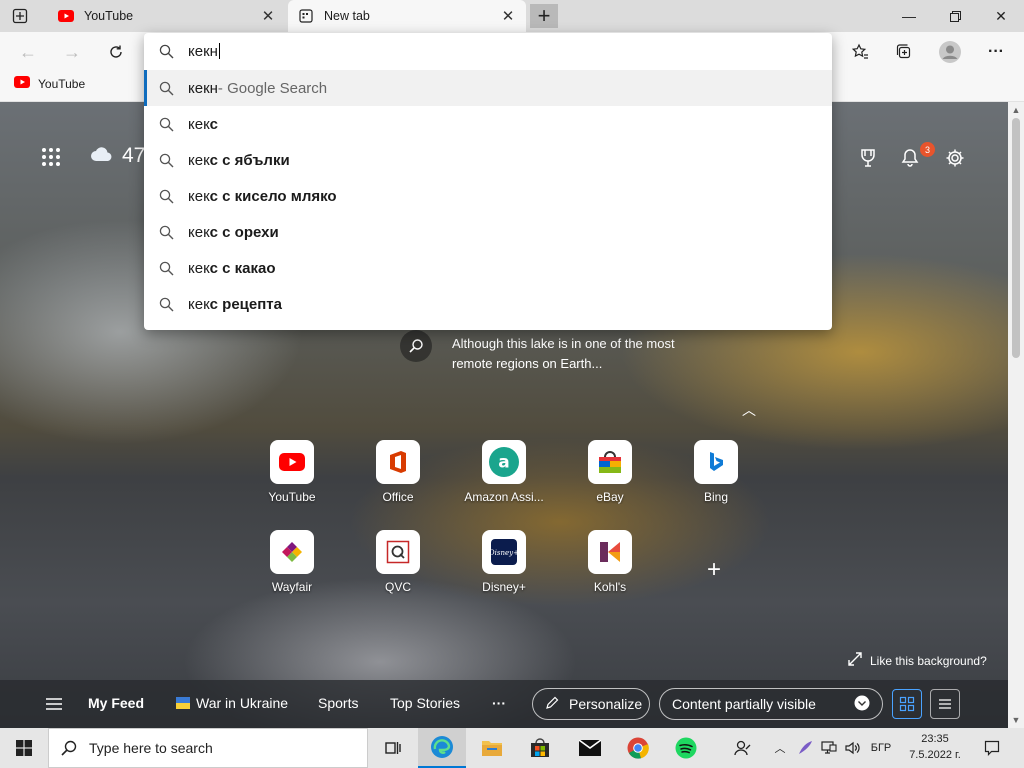 The height and width of the screenshot is (768, 1024). I want to click on ebay-logo-icon, so click(610, 462).